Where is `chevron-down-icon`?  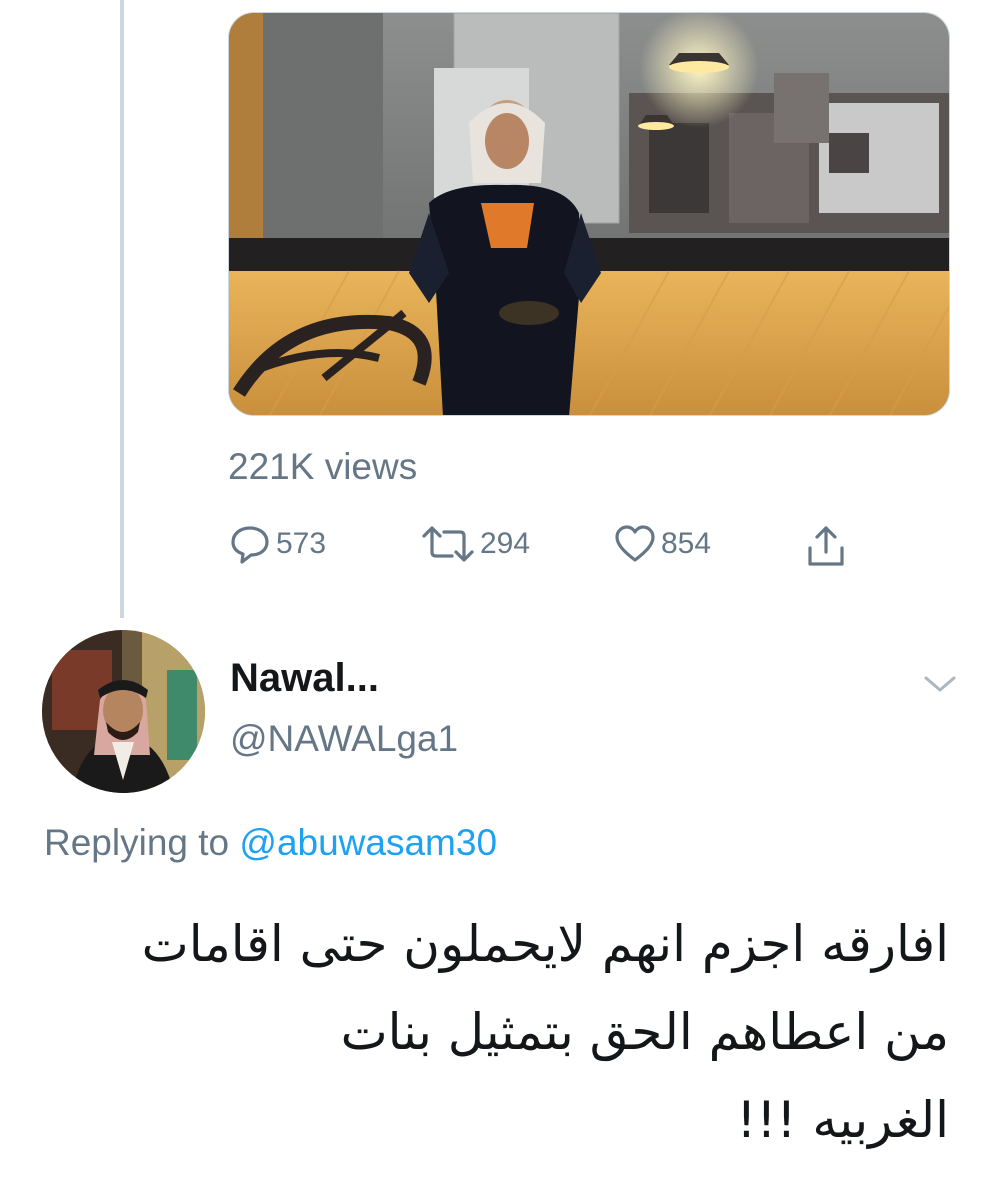
chevron-down-icon is located at coordinates (940, 688).